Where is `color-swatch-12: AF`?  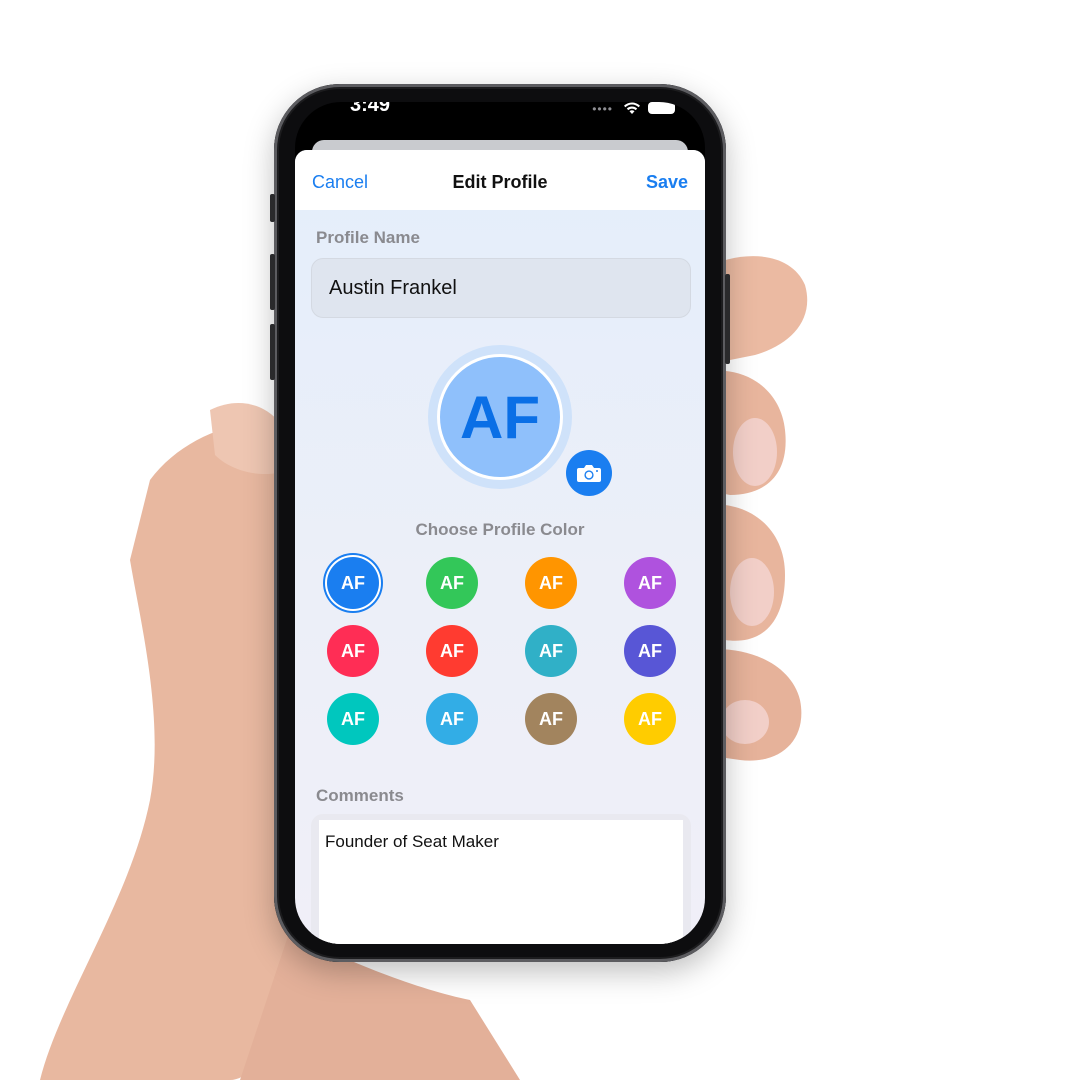
color-swatch-12: AF is located at coordinates (650, 719).